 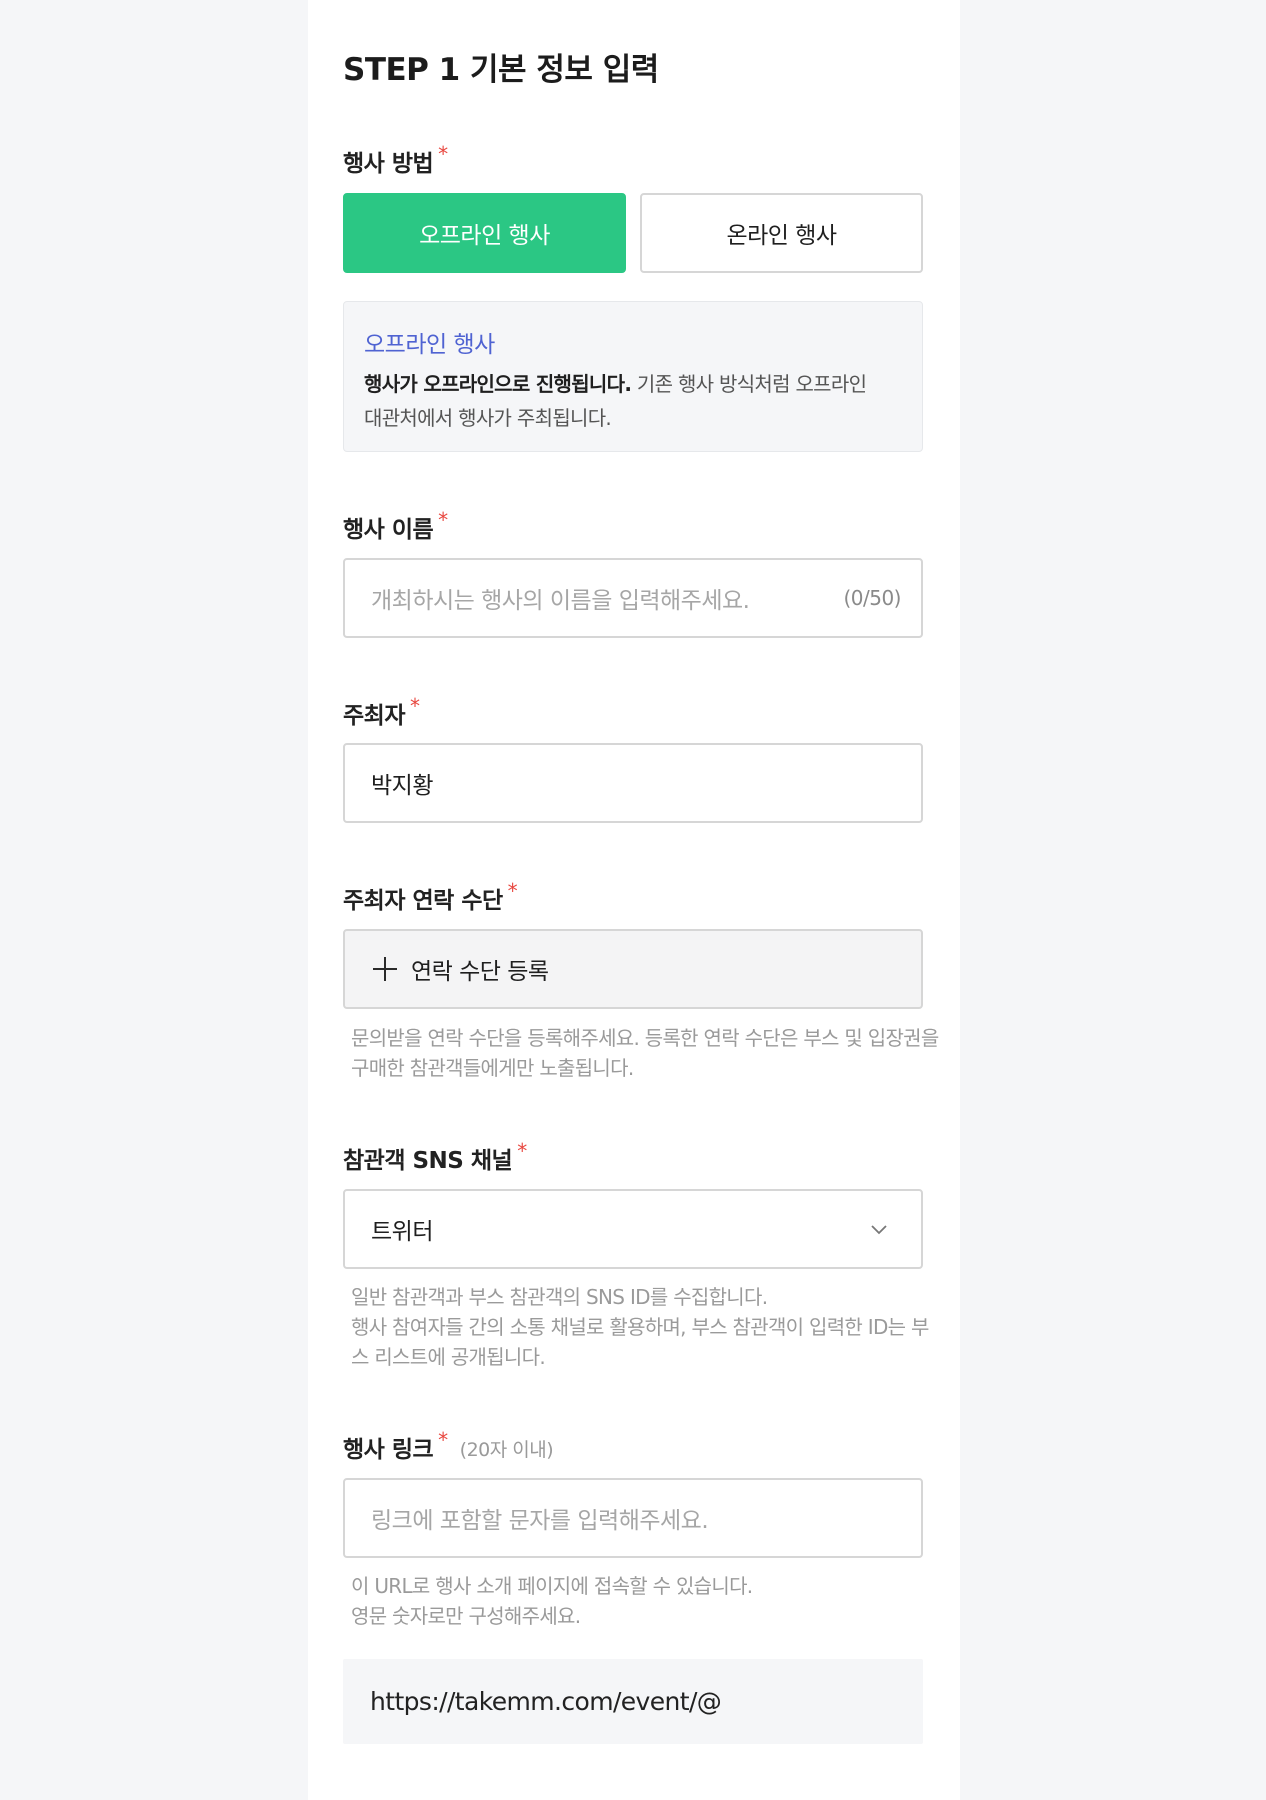 I want to click on sns-help-line-3: 스 리스트에 공개됩니다., so click(x=448, y=1357).